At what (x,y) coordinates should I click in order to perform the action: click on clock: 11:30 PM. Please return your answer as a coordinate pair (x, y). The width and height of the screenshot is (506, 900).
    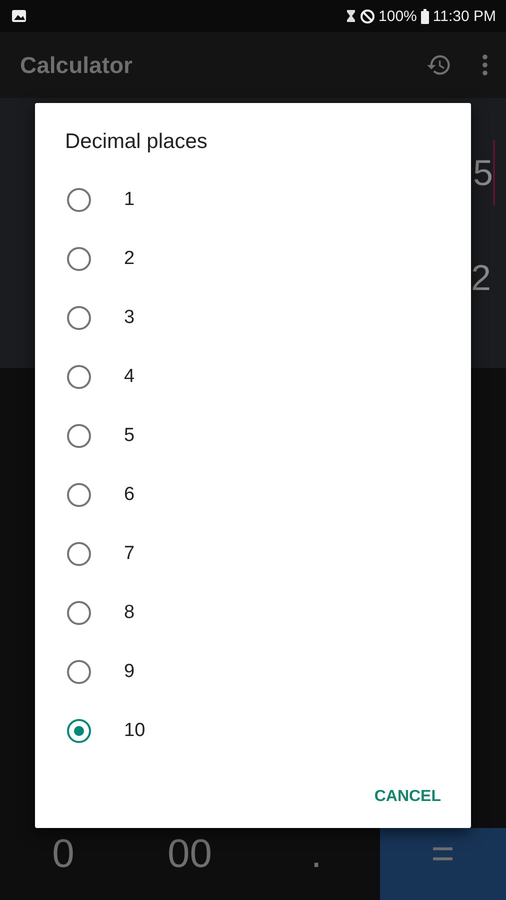
    Looking at the image, I should click on (464, 16).